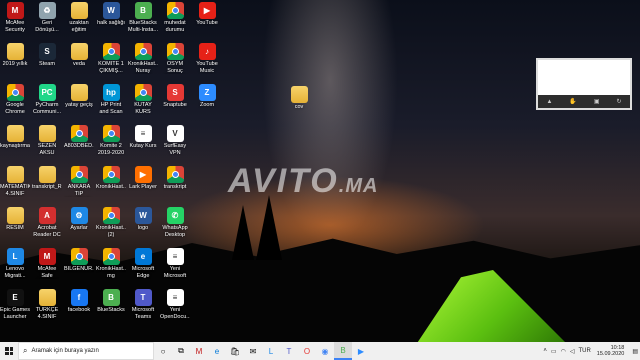  What do you see at coordinates (549, 102) in the screenshot?
I see `chevron-up-icon: ▲` at bounding box center [549, 102].